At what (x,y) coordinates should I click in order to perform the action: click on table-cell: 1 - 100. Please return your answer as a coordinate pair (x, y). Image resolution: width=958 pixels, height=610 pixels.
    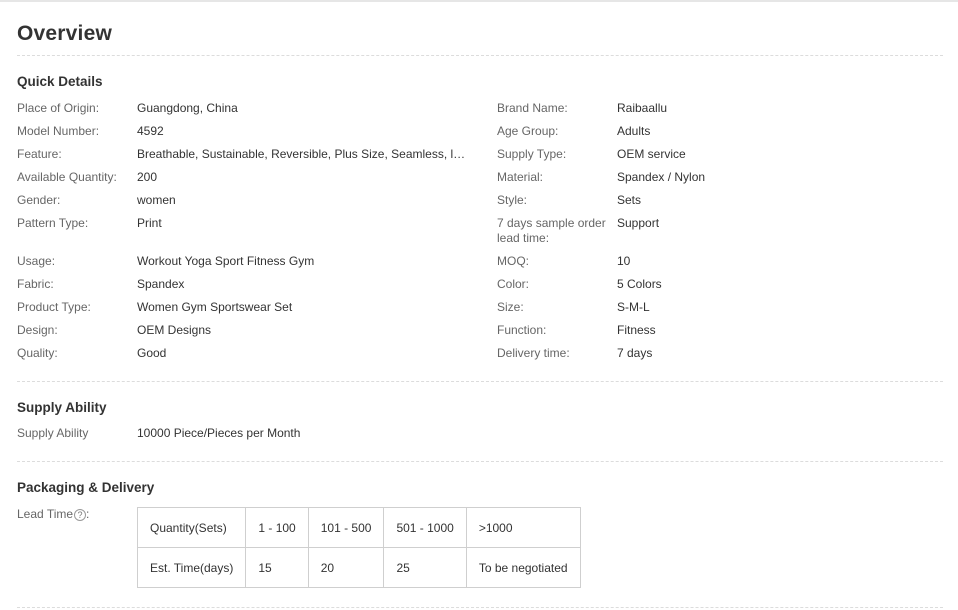
    Looking at the image, I should click on (277, 527).